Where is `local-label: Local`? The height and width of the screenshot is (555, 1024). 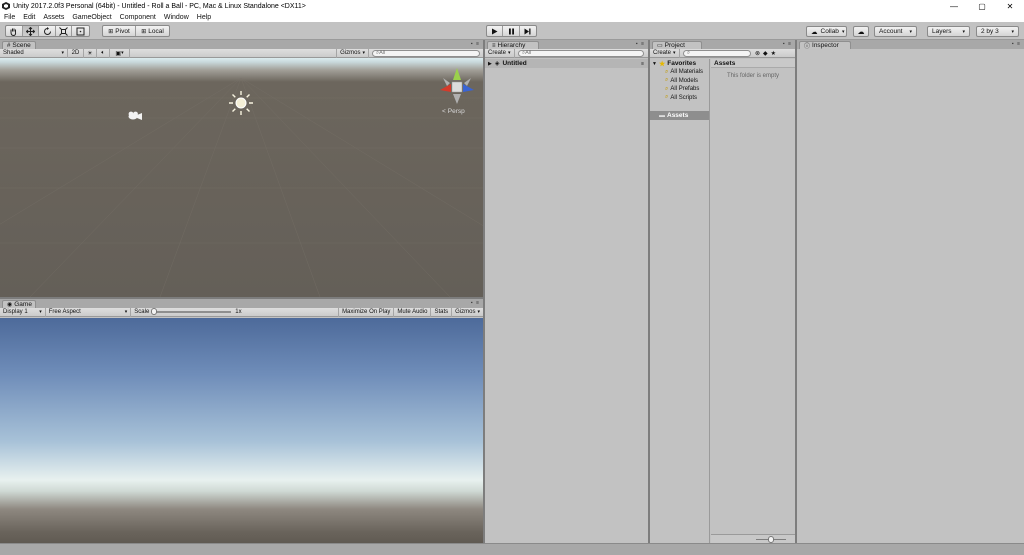
local-label: Local is located at coordinates (156, 31).